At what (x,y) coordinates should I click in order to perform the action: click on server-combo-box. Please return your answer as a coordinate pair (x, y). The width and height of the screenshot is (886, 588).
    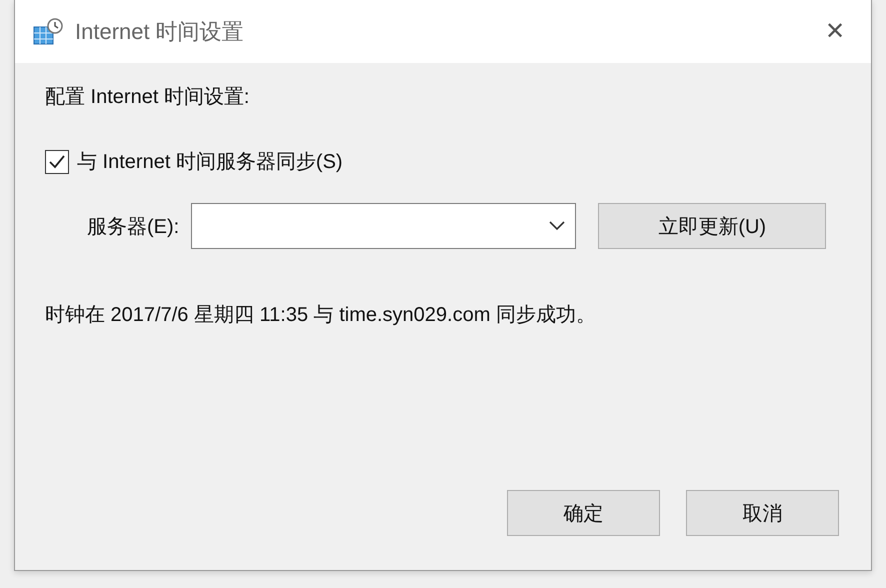
    Looking at the image, I should click on (383, 226).